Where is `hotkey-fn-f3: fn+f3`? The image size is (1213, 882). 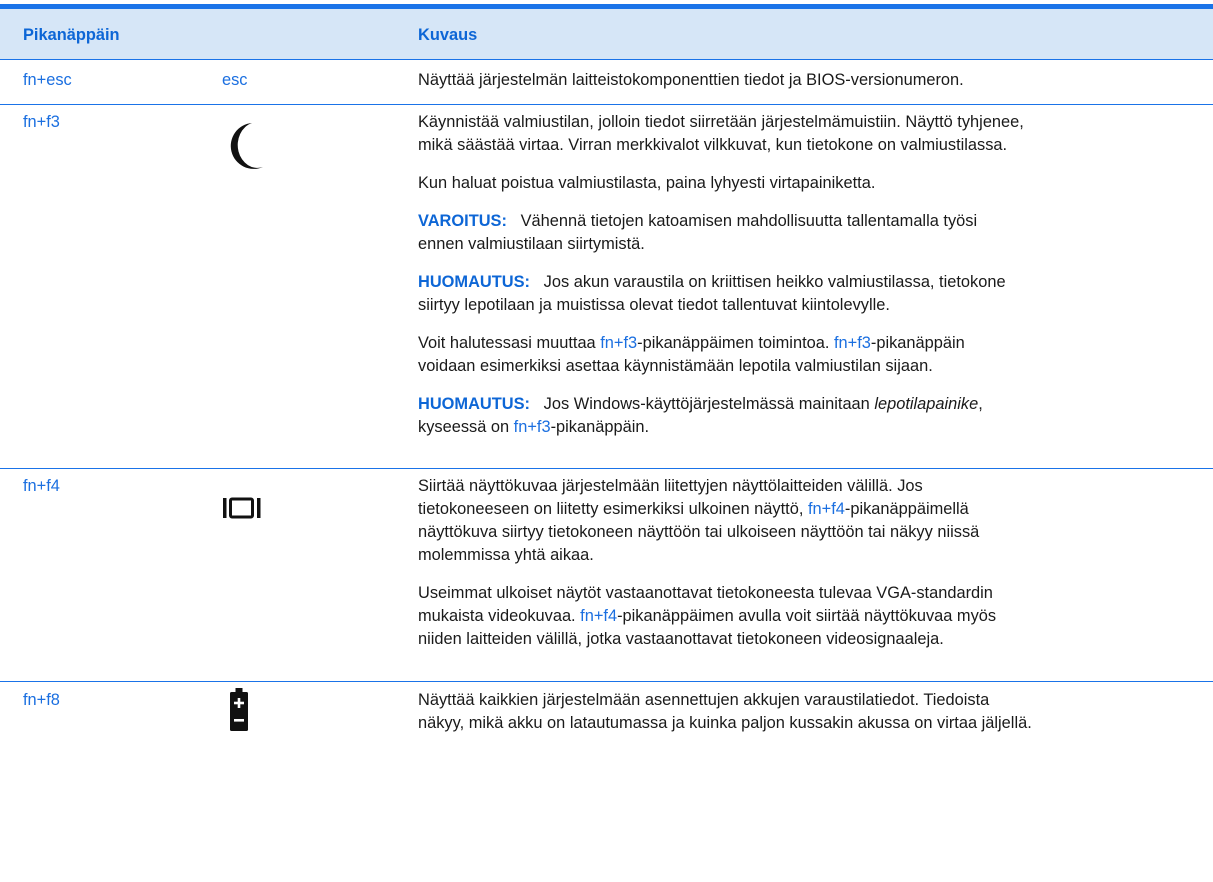 hotkey-fn-f3: fn+f3 is located at coordinates (41, 122).